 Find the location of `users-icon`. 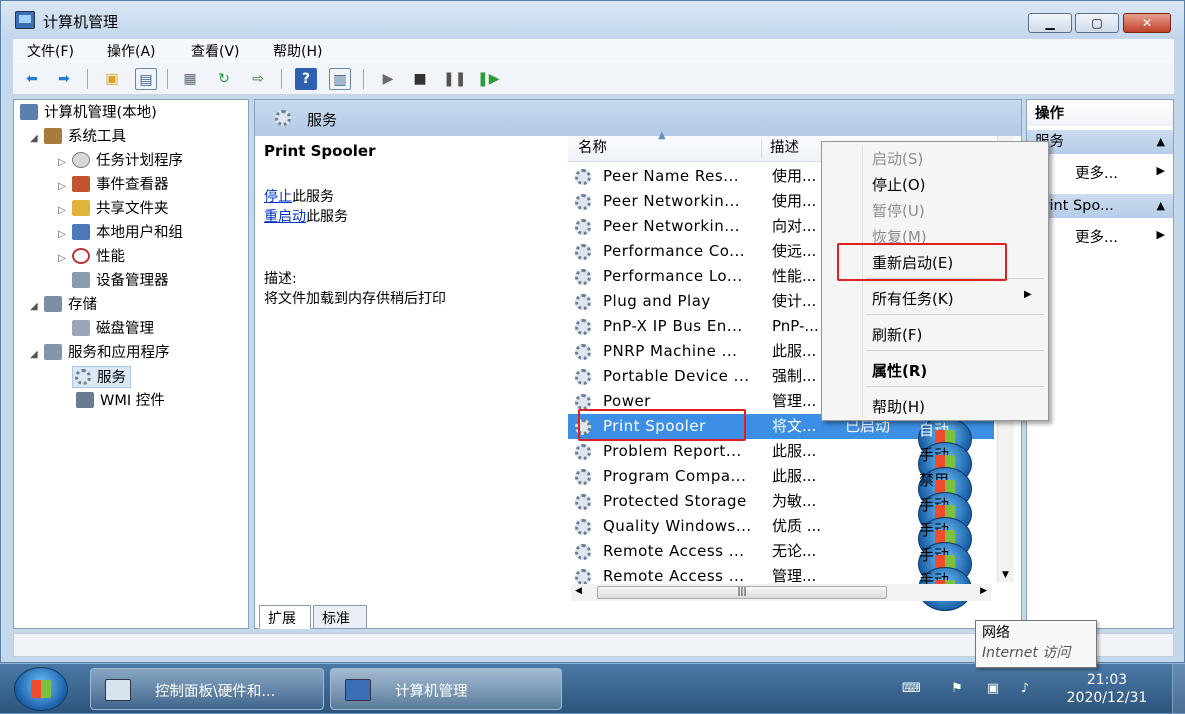

users-icon is located at coordinates (81, 232).